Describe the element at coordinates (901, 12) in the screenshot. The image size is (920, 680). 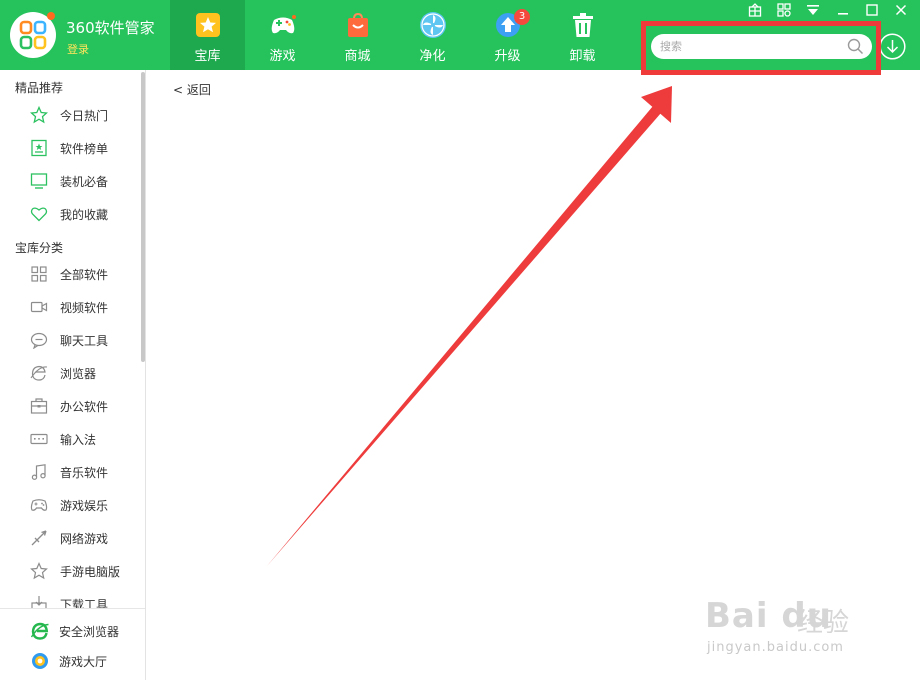
I see `close-icon` at that location.